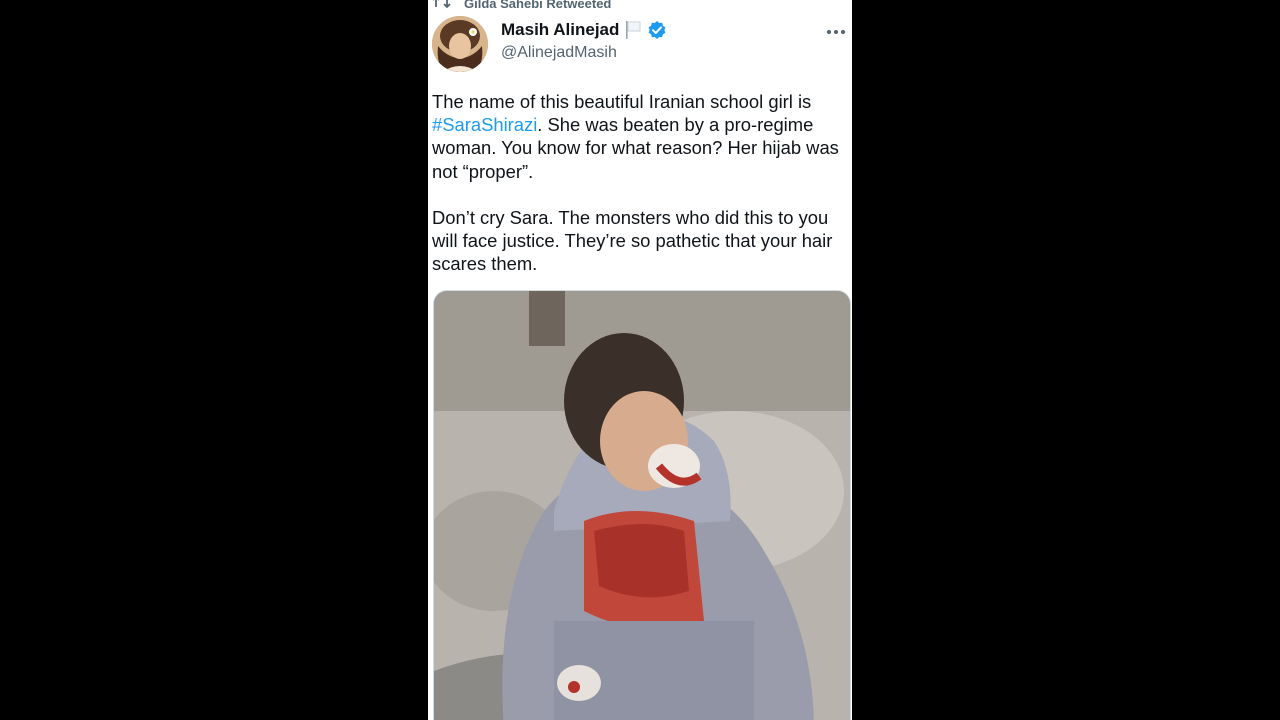  Describe the element at coordinates (584, 41) in the screenshot. I see `author-info: Masih Alinejad @AlinejadMasih` at that location.